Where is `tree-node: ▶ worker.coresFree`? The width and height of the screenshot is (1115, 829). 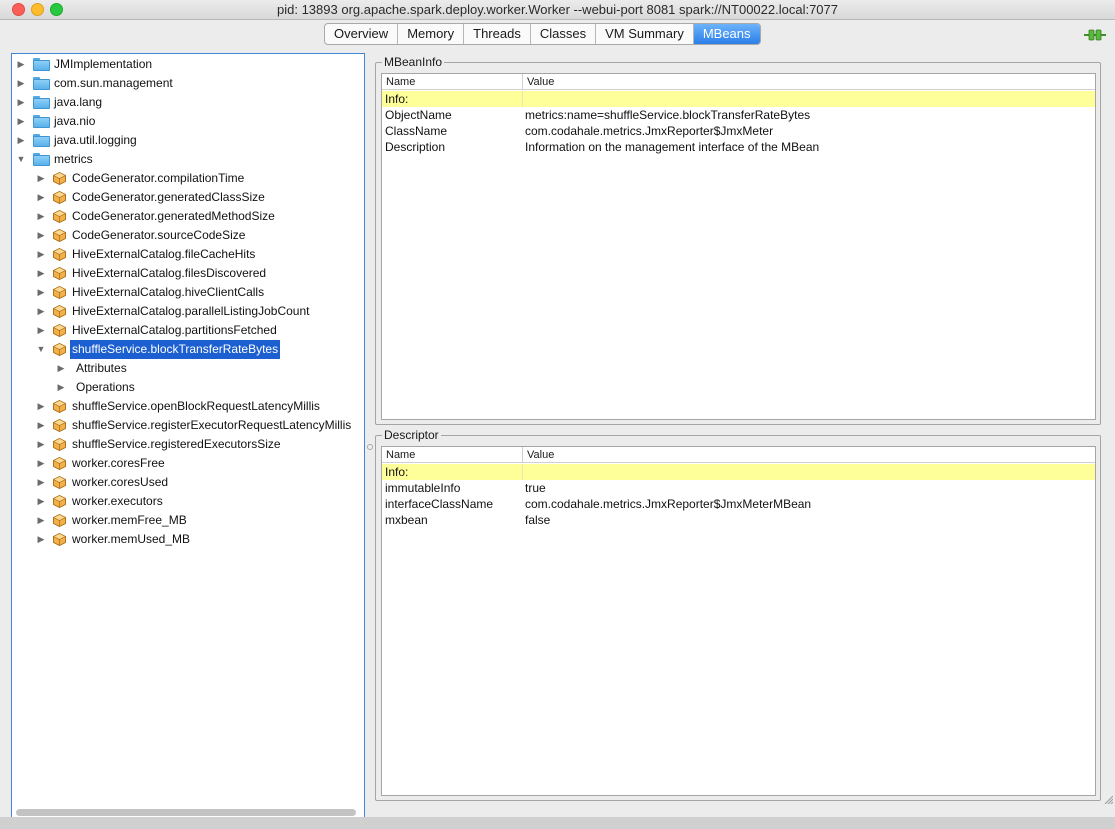
tree-node: ▶ worker.coresFree is located at coordinates (188, 463).